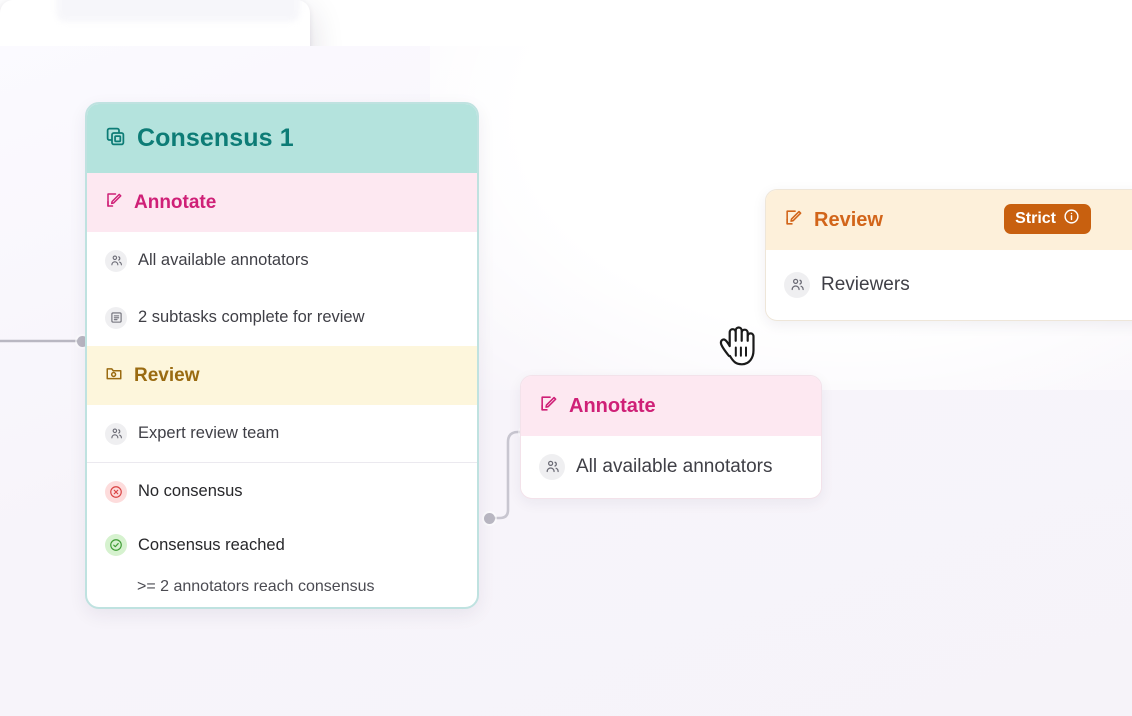 The height and width of the screenshot is (716, 1132). I want to click on detail-annotators: All available annotators, so click(282, 260).